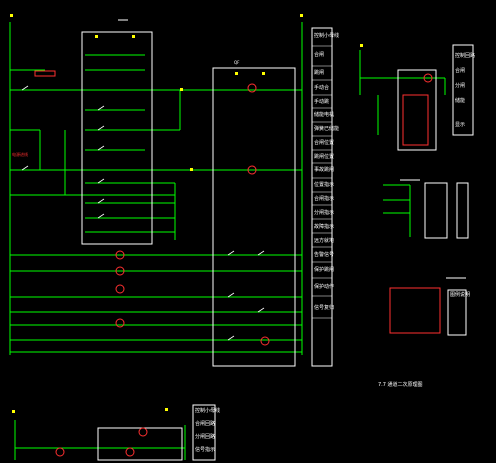 This screenshot has height=463, width=496. What do you see at coordinates (324, 185) in the screenshot?
I see `panel-label-10: 位置指示` at bounding box center [324, 185].